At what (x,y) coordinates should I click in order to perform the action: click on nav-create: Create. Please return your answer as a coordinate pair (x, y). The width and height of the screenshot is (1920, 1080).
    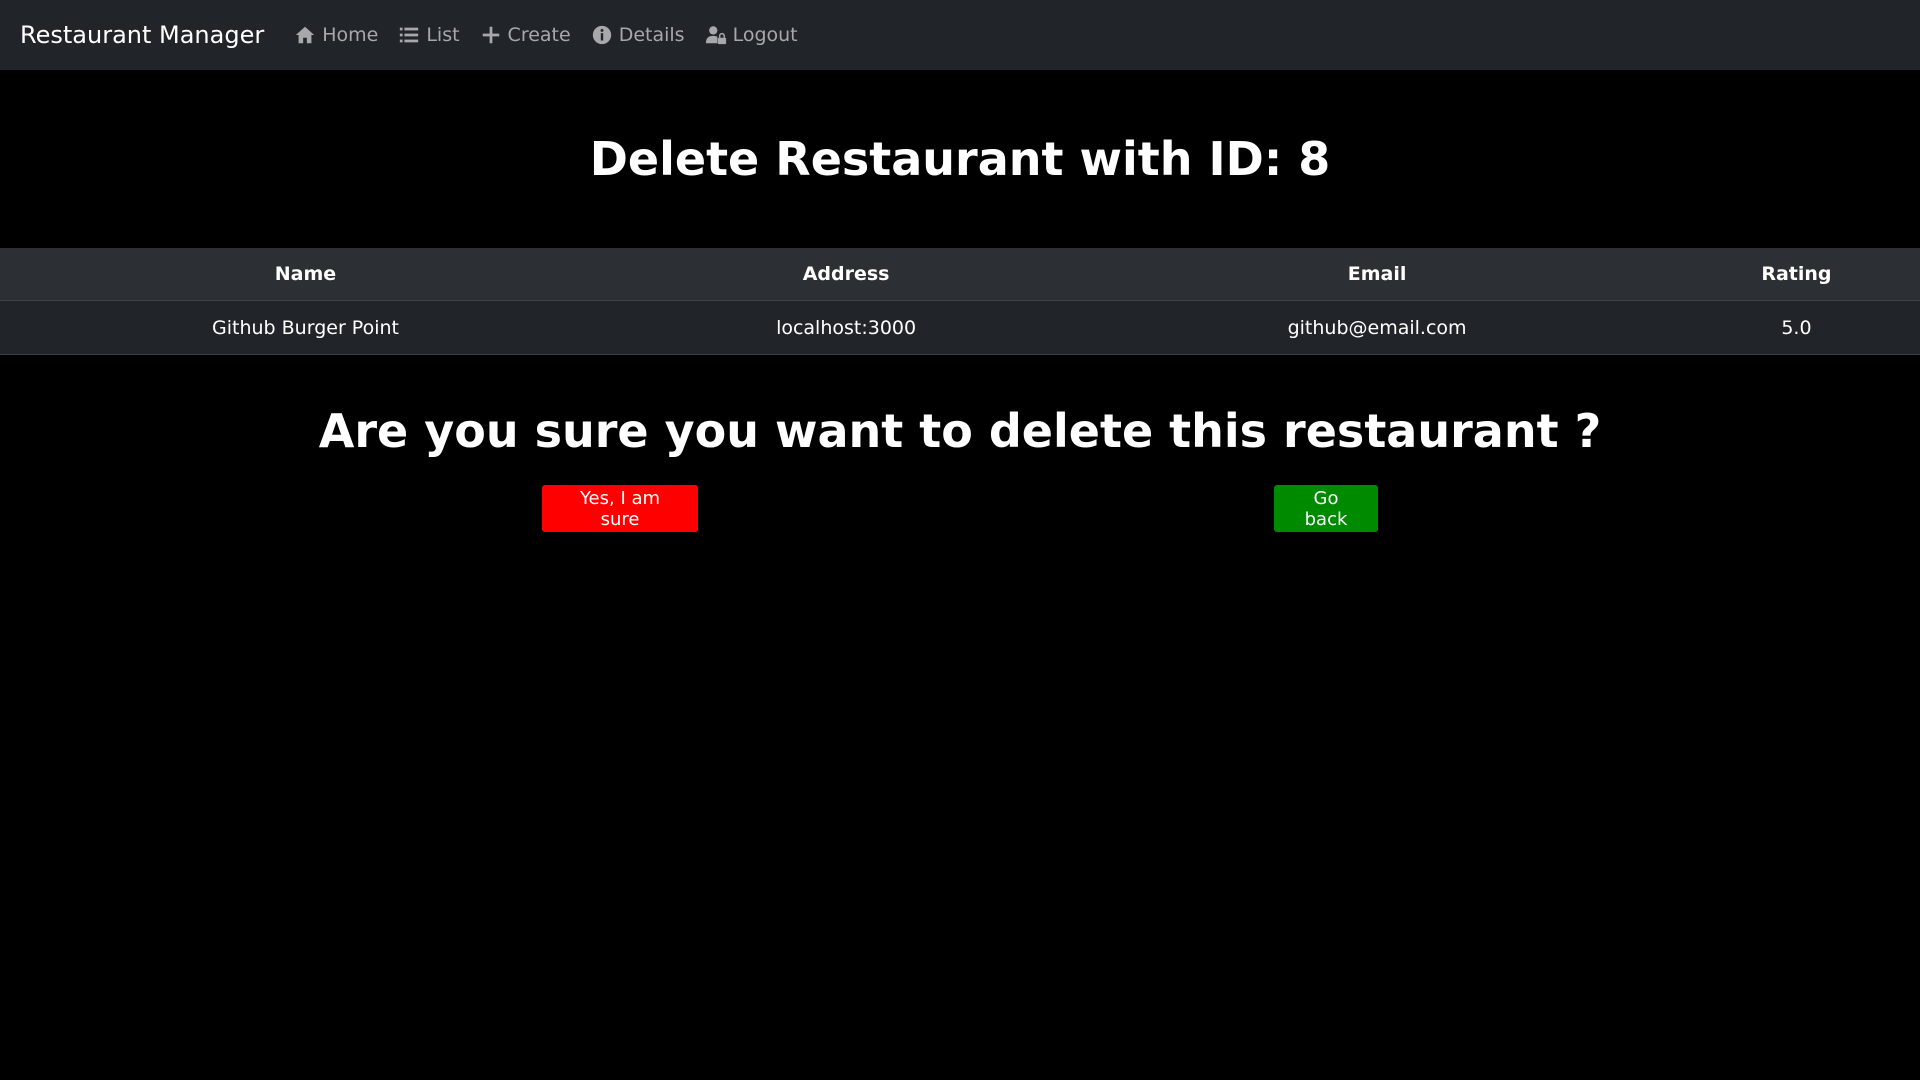
    Looking at the image, I should click on (525, 35).